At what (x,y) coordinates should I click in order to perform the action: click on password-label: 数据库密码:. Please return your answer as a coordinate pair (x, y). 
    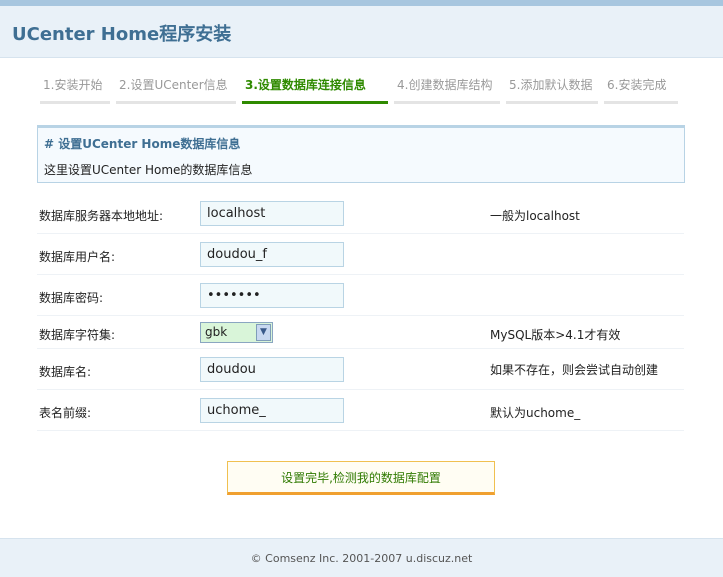
    Looking at the image, I should click on (71, 298).